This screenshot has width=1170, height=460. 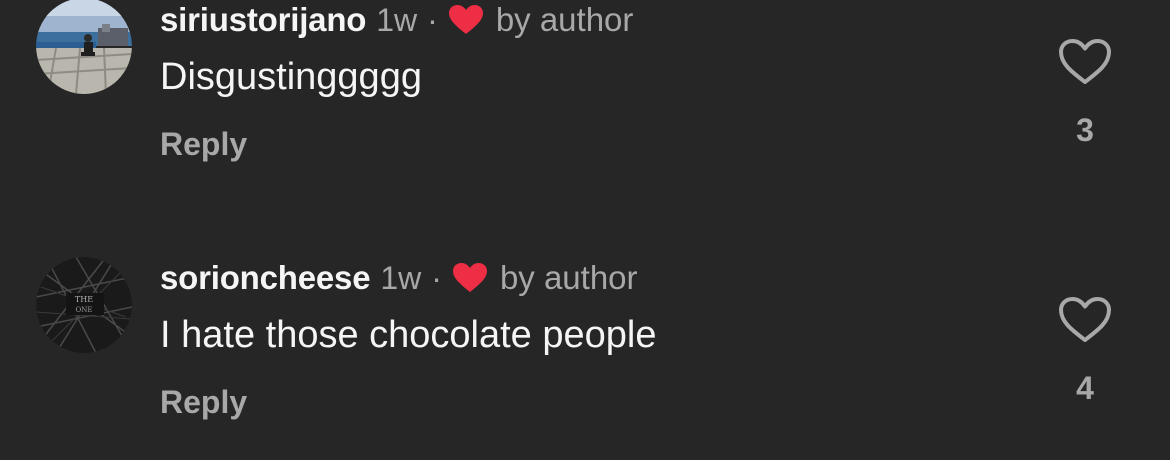 What do you see at coordinates (408, 335) in the screenshot?
I see `comment-text: I hate those chocolate people` at bounding box center [408, 335].